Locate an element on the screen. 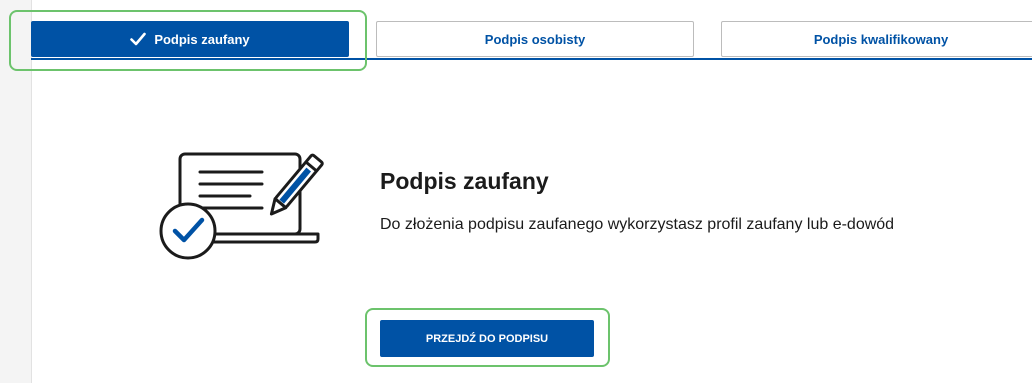  tab-label: Podpis zaufany is located at coordinates (202, 39).